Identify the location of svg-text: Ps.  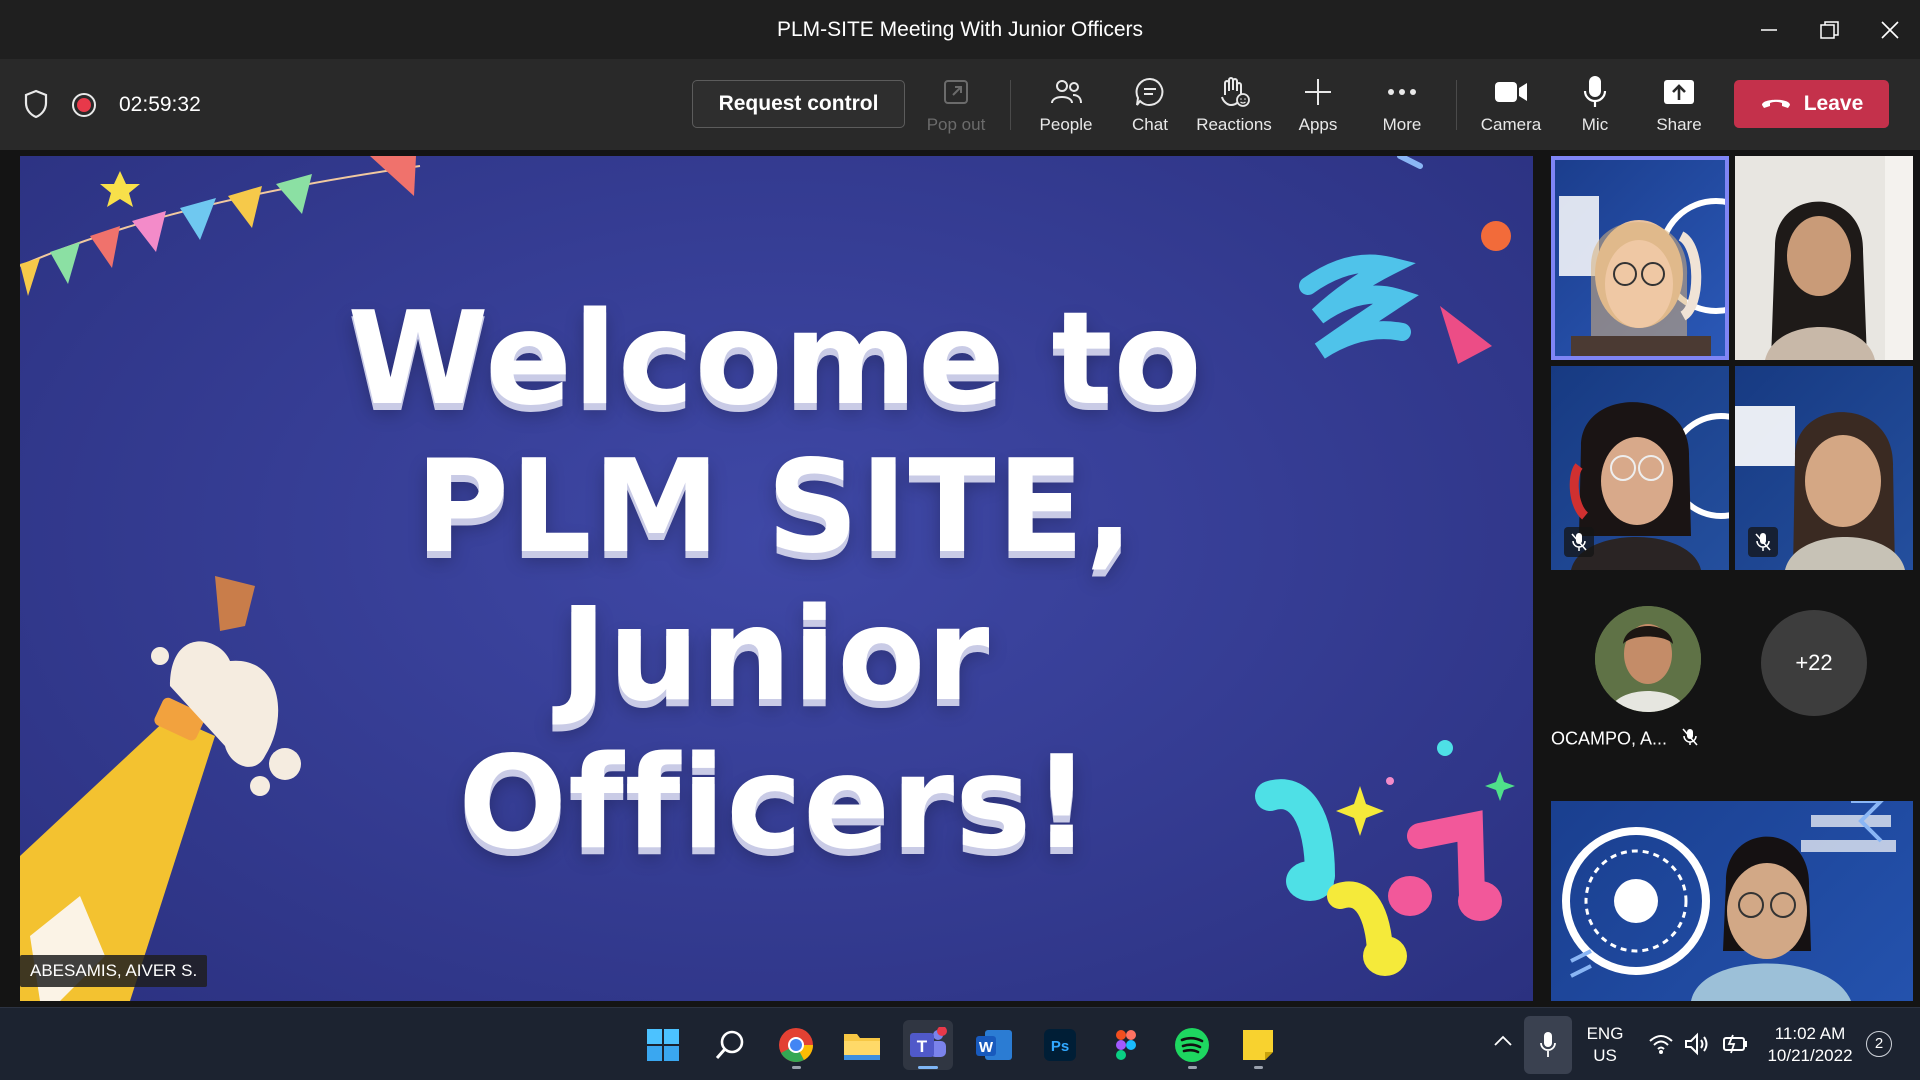
(1060, 1046).